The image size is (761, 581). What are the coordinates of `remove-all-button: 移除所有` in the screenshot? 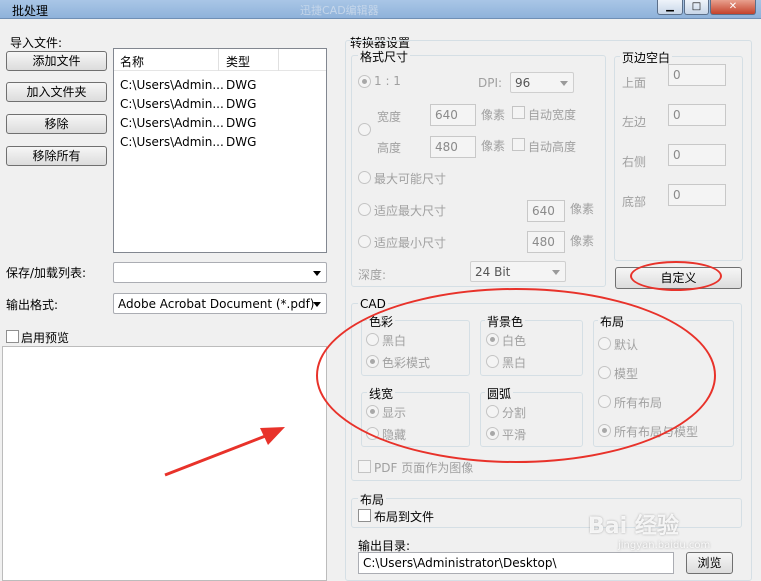 It's located at (56, 156).